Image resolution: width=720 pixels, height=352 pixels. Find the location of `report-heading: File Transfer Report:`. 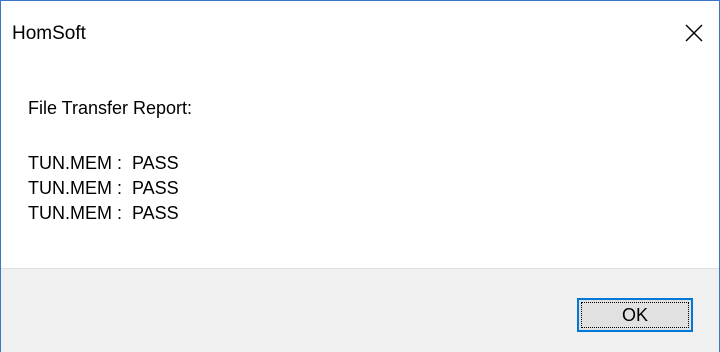

report-heading: File Transfer Report: is located at coordinates (110, 108).